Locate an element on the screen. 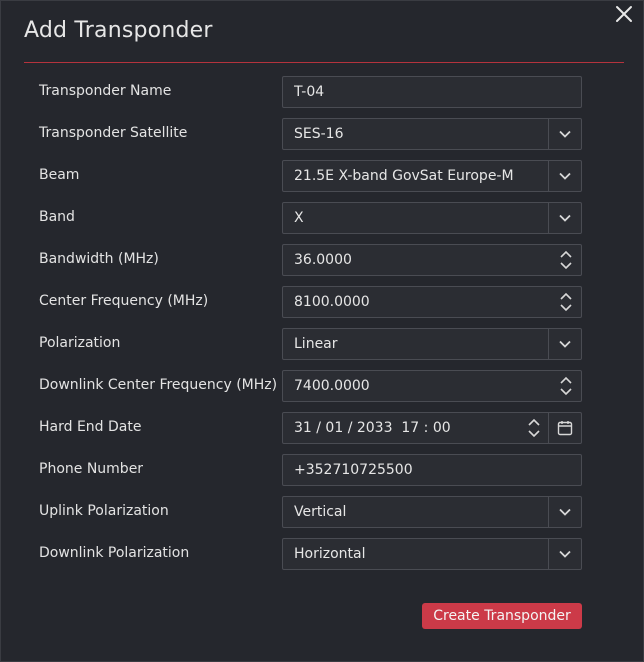 This screenshot has height=662, width=644. field-row-transponder-satellite: Transponder Satellite SES-16 is located at coordinates (322, 139).